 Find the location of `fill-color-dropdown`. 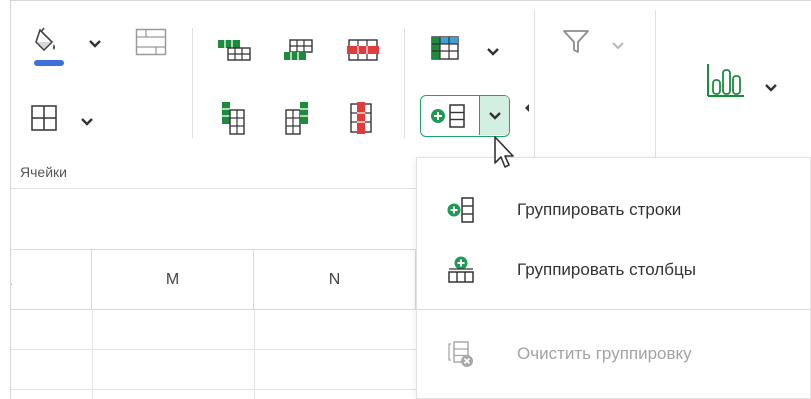

fill-color-dropdown is located at coordinates (95, 45).